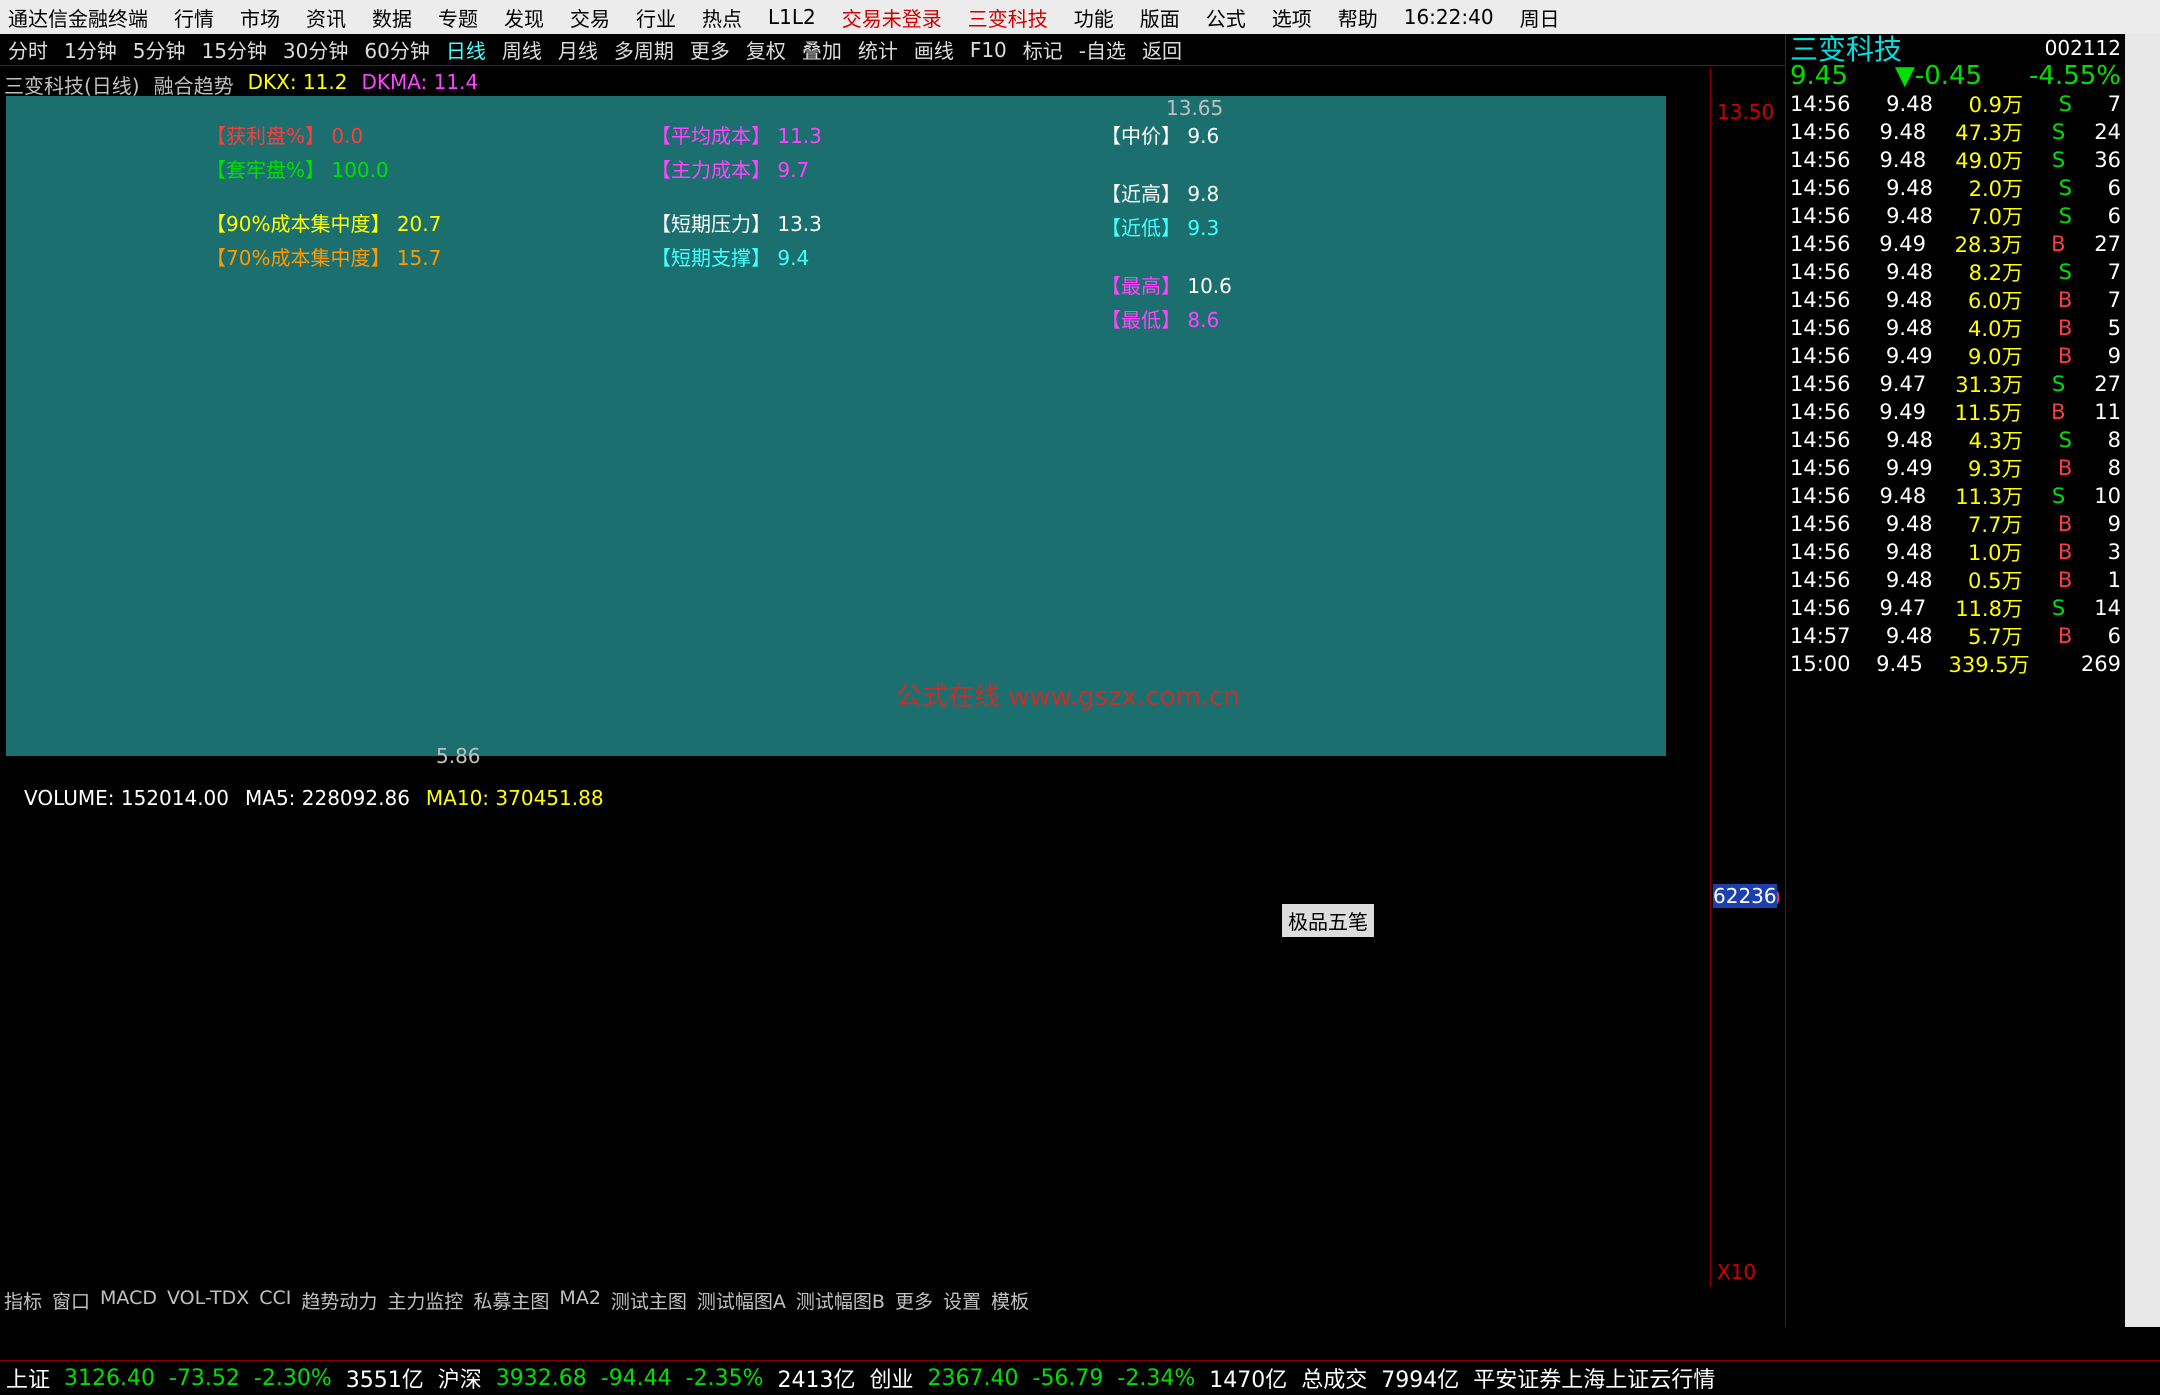 Image resolution: width=2160 pixels, height=1395 pixels. I want to click on menu-item: 版面, so click(1160, 17).